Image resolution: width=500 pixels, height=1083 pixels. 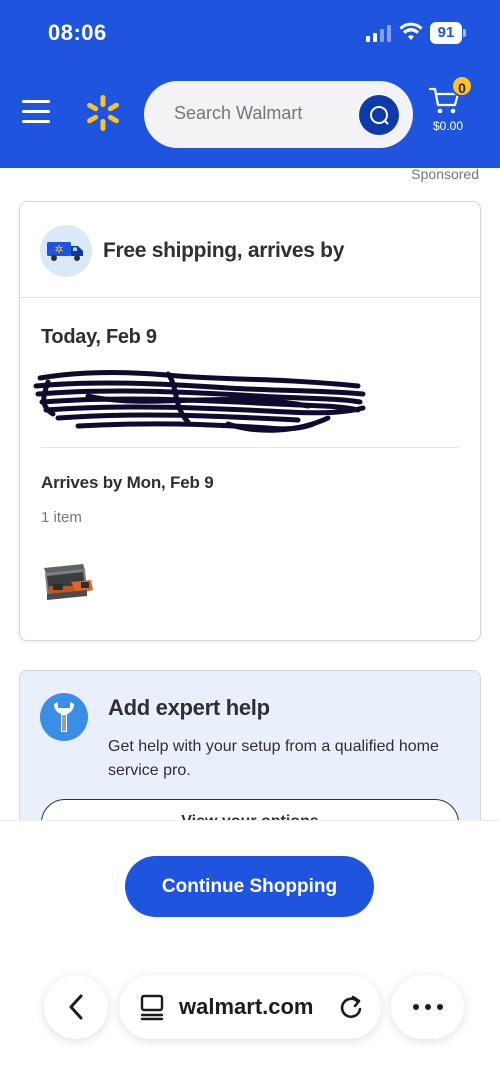 I want to click on reload-icon, so click(x=351, y=1007).